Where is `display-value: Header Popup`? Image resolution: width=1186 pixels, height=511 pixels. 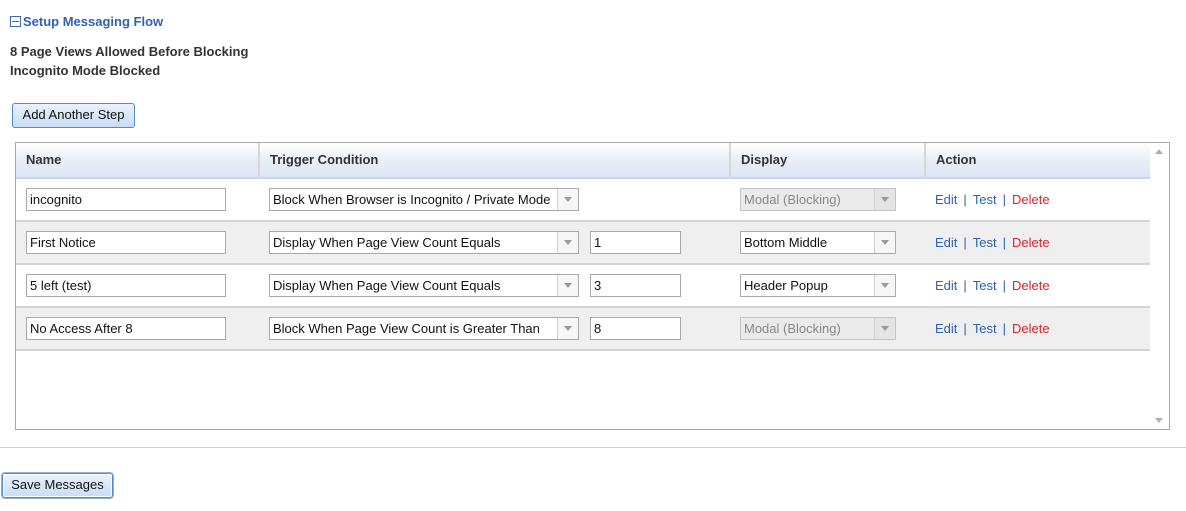 display-value: Header Popup is located at coordinates (786, 285).